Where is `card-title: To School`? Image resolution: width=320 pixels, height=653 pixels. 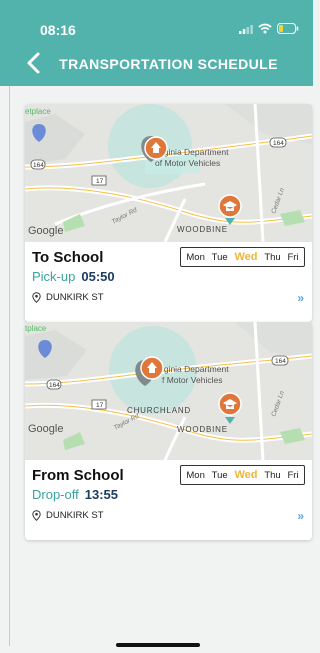
card-title: To School is located at coordinates (68, 257).